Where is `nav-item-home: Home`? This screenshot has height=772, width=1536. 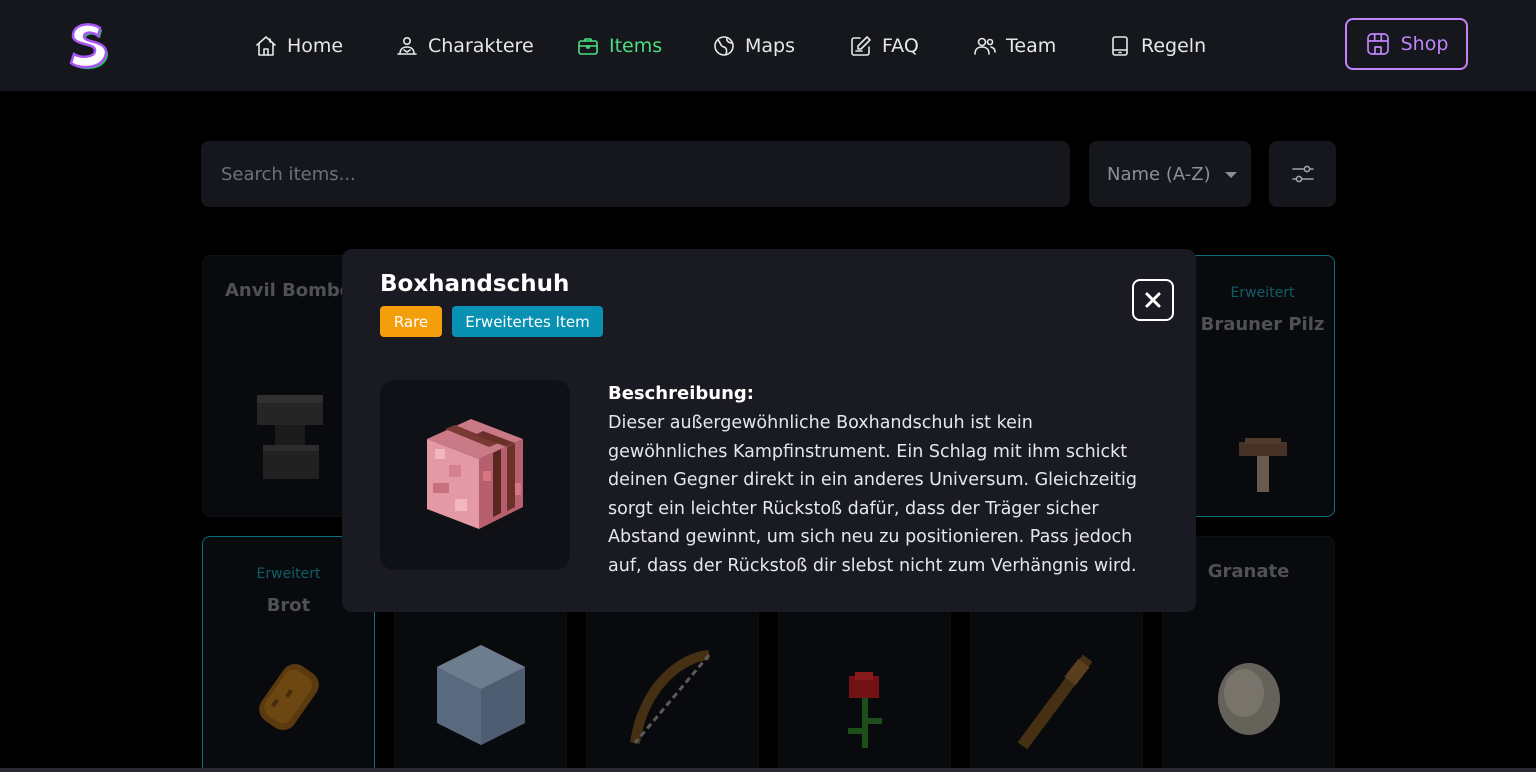 nav-item-home: Home is located at coordinates (298, 46).